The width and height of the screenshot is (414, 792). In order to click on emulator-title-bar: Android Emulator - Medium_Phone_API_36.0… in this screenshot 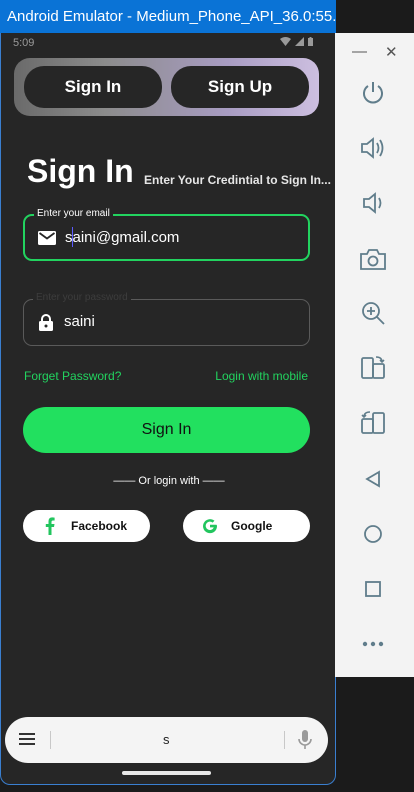, I will do `click(168, 16)`.